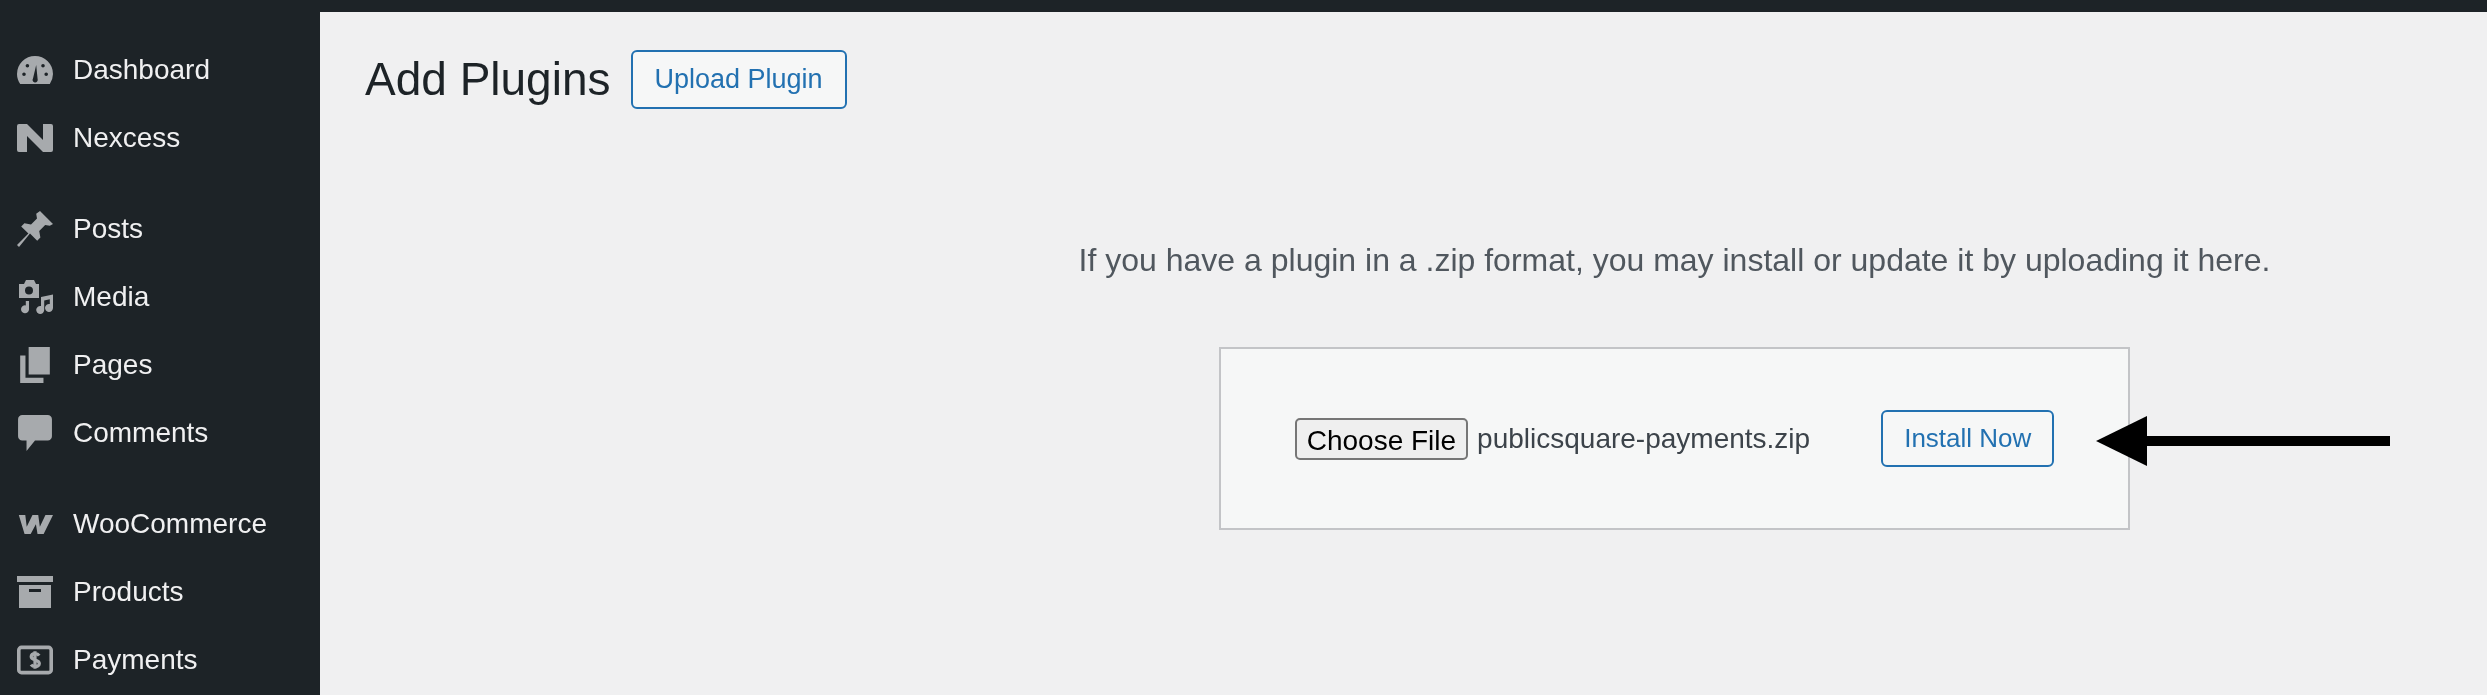  Describe the element at coordinates (35, 433) in the screenshot. I see `speech-bubble-icon` at that location.